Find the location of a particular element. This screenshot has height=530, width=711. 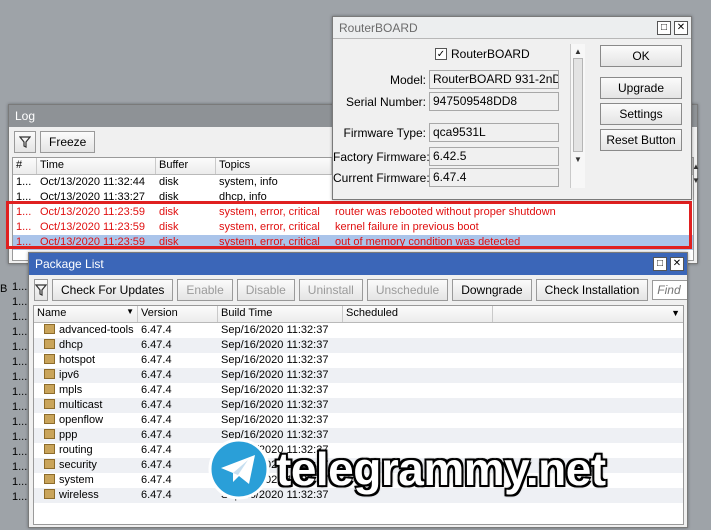

routerboard-checkbox-row: ✓ RouterBOARD is located at coordinates (482, 54).